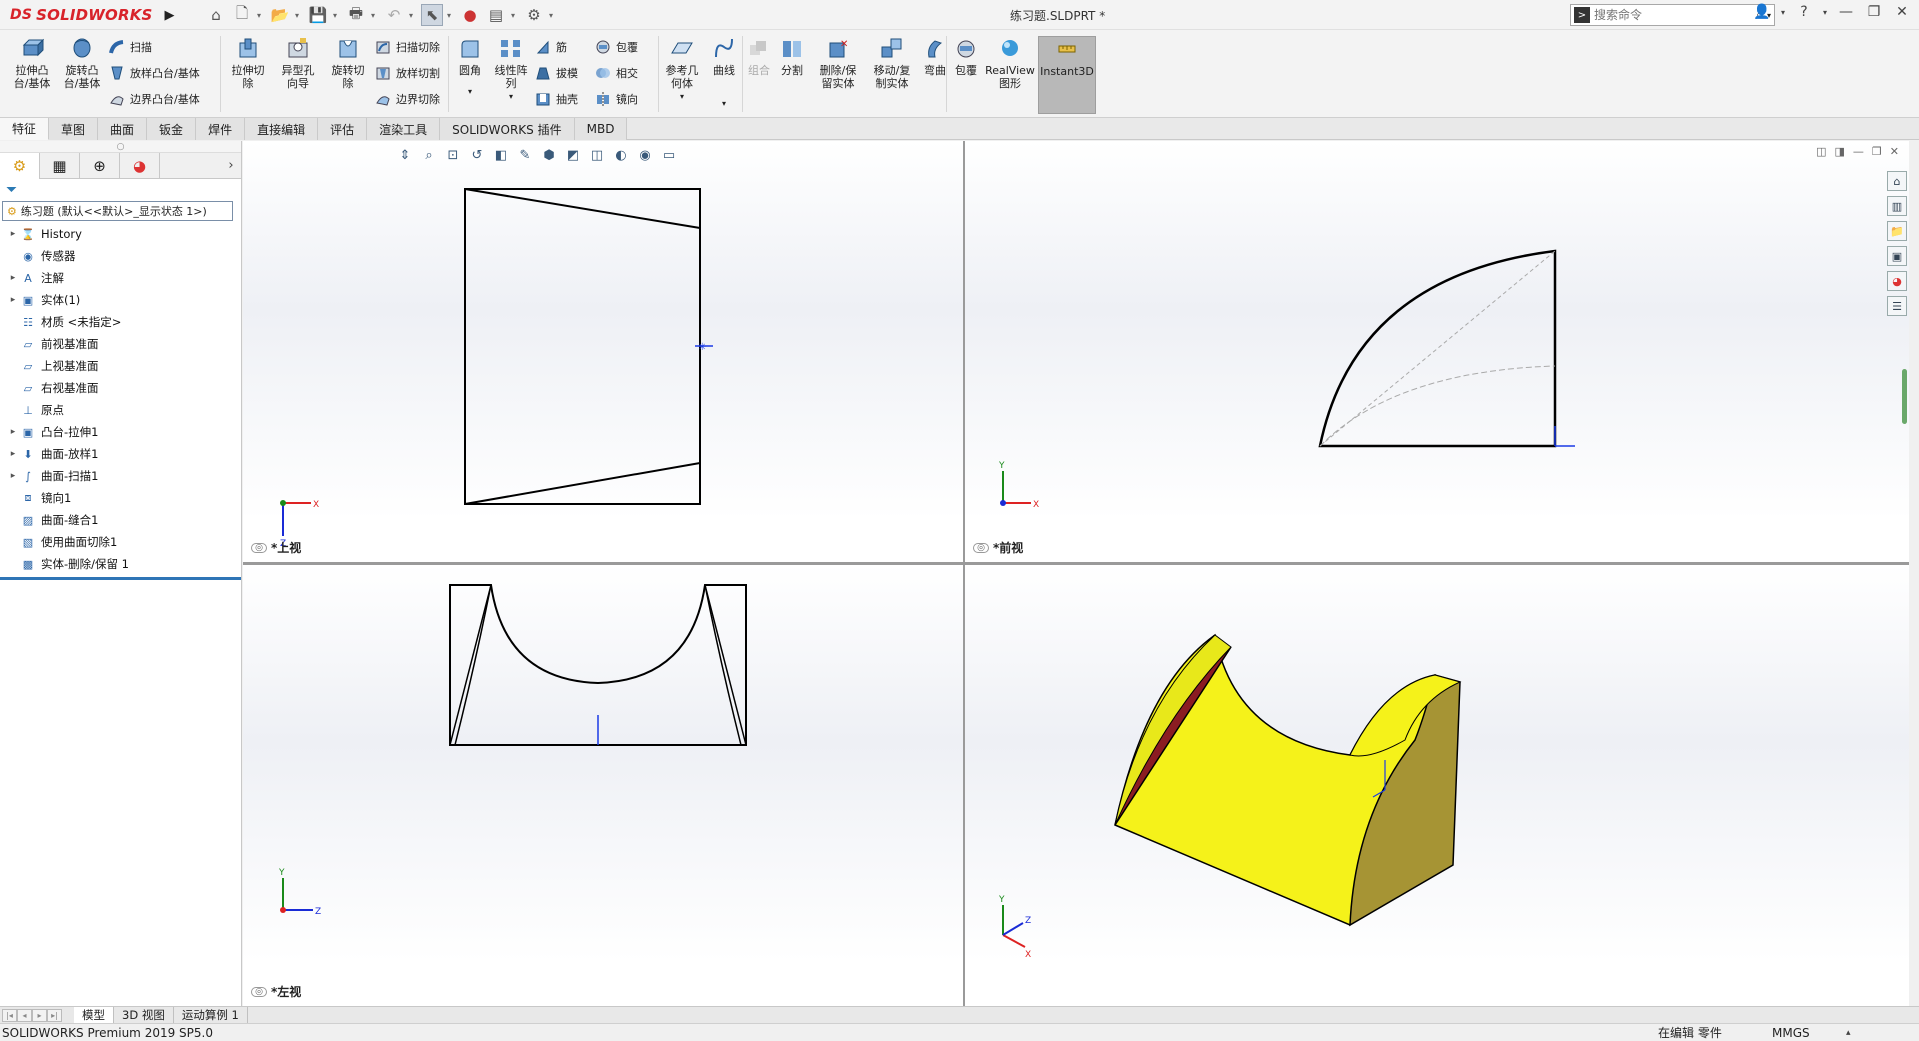  What do you see at coordinates (117, 211) in the screenshot?
I see `tree-root-part: ⚙ 练习题 (默认<<默认>_显示状态 1>)` at bounding box center [117, 211].